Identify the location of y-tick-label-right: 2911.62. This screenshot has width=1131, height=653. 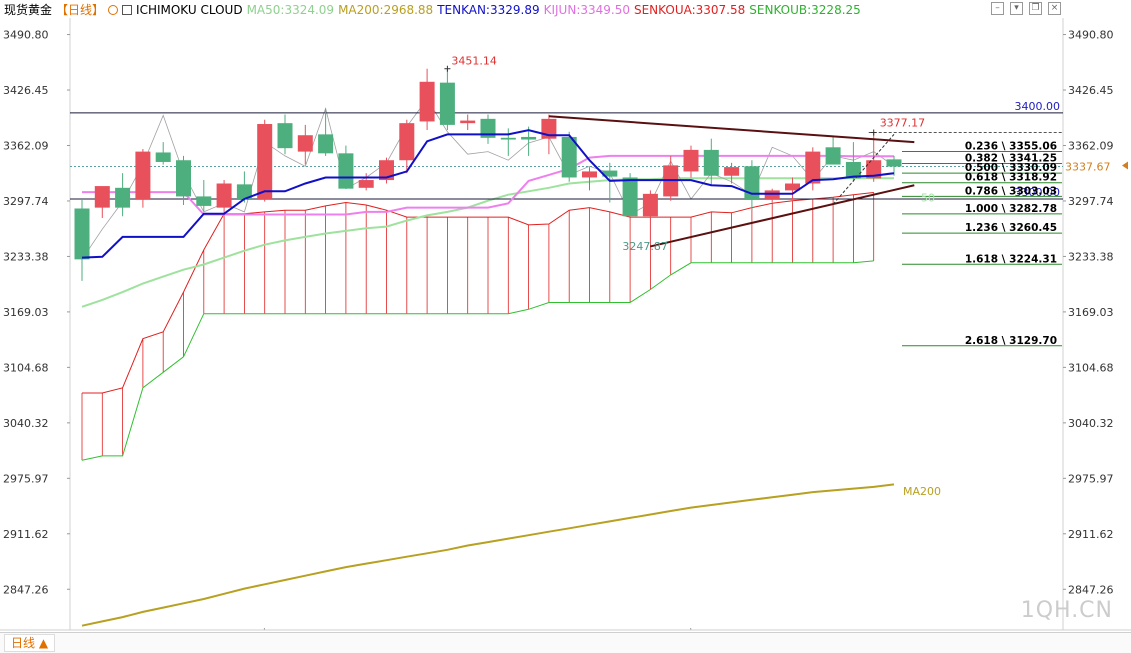
(1091, 534).